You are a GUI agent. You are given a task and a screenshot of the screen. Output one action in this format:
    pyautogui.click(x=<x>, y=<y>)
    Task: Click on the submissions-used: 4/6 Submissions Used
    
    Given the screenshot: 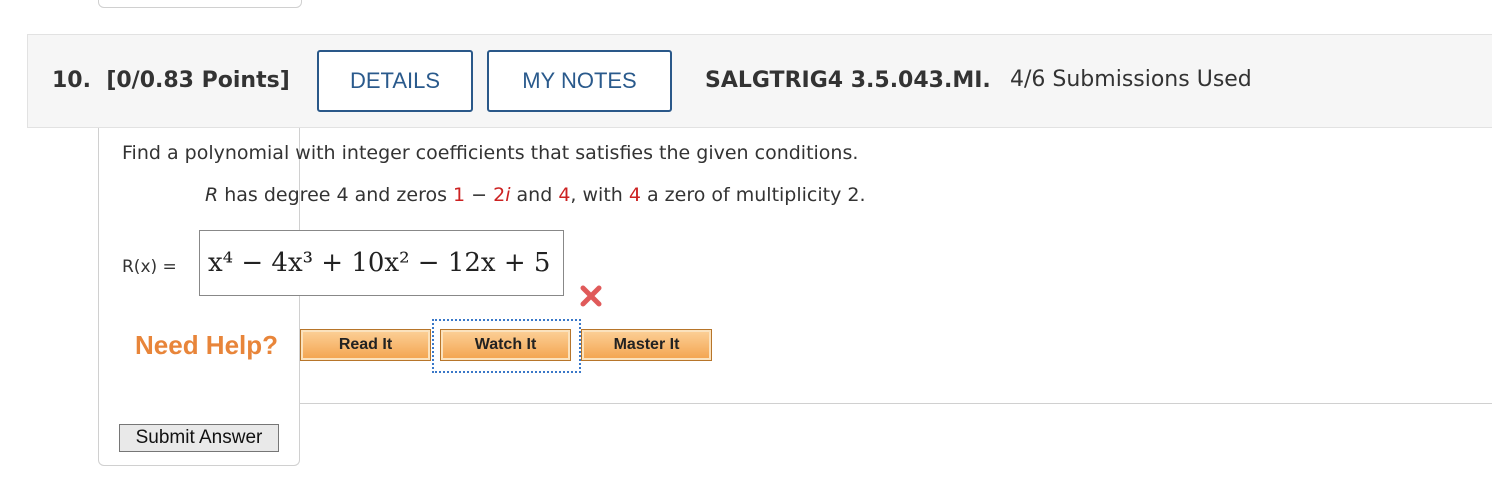 What is the action you would take?
    pyautogui.click(x=1131, y=79)
    